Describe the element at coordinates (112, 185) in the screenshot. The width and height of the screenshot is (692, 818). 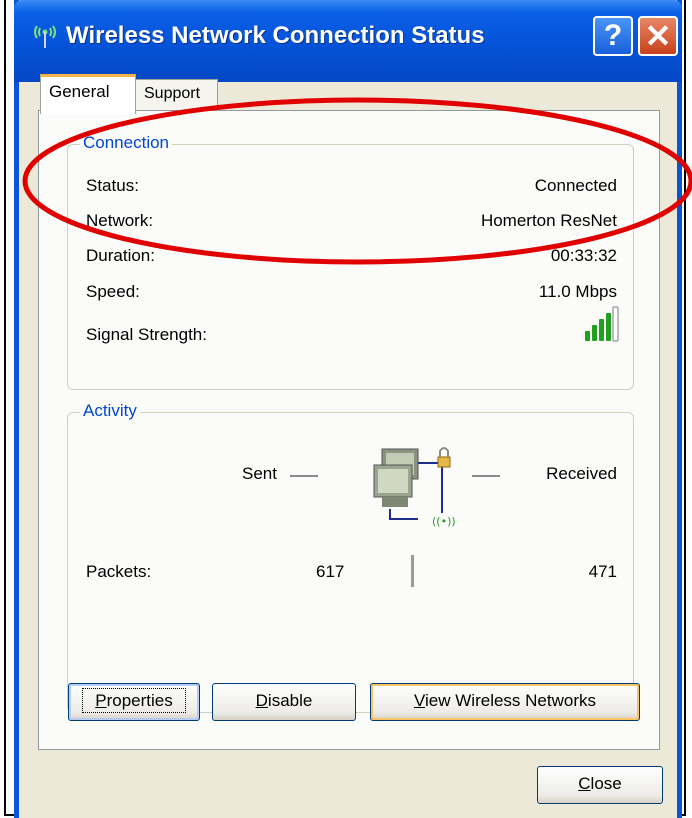
I see `status-label: Status:` at that location.